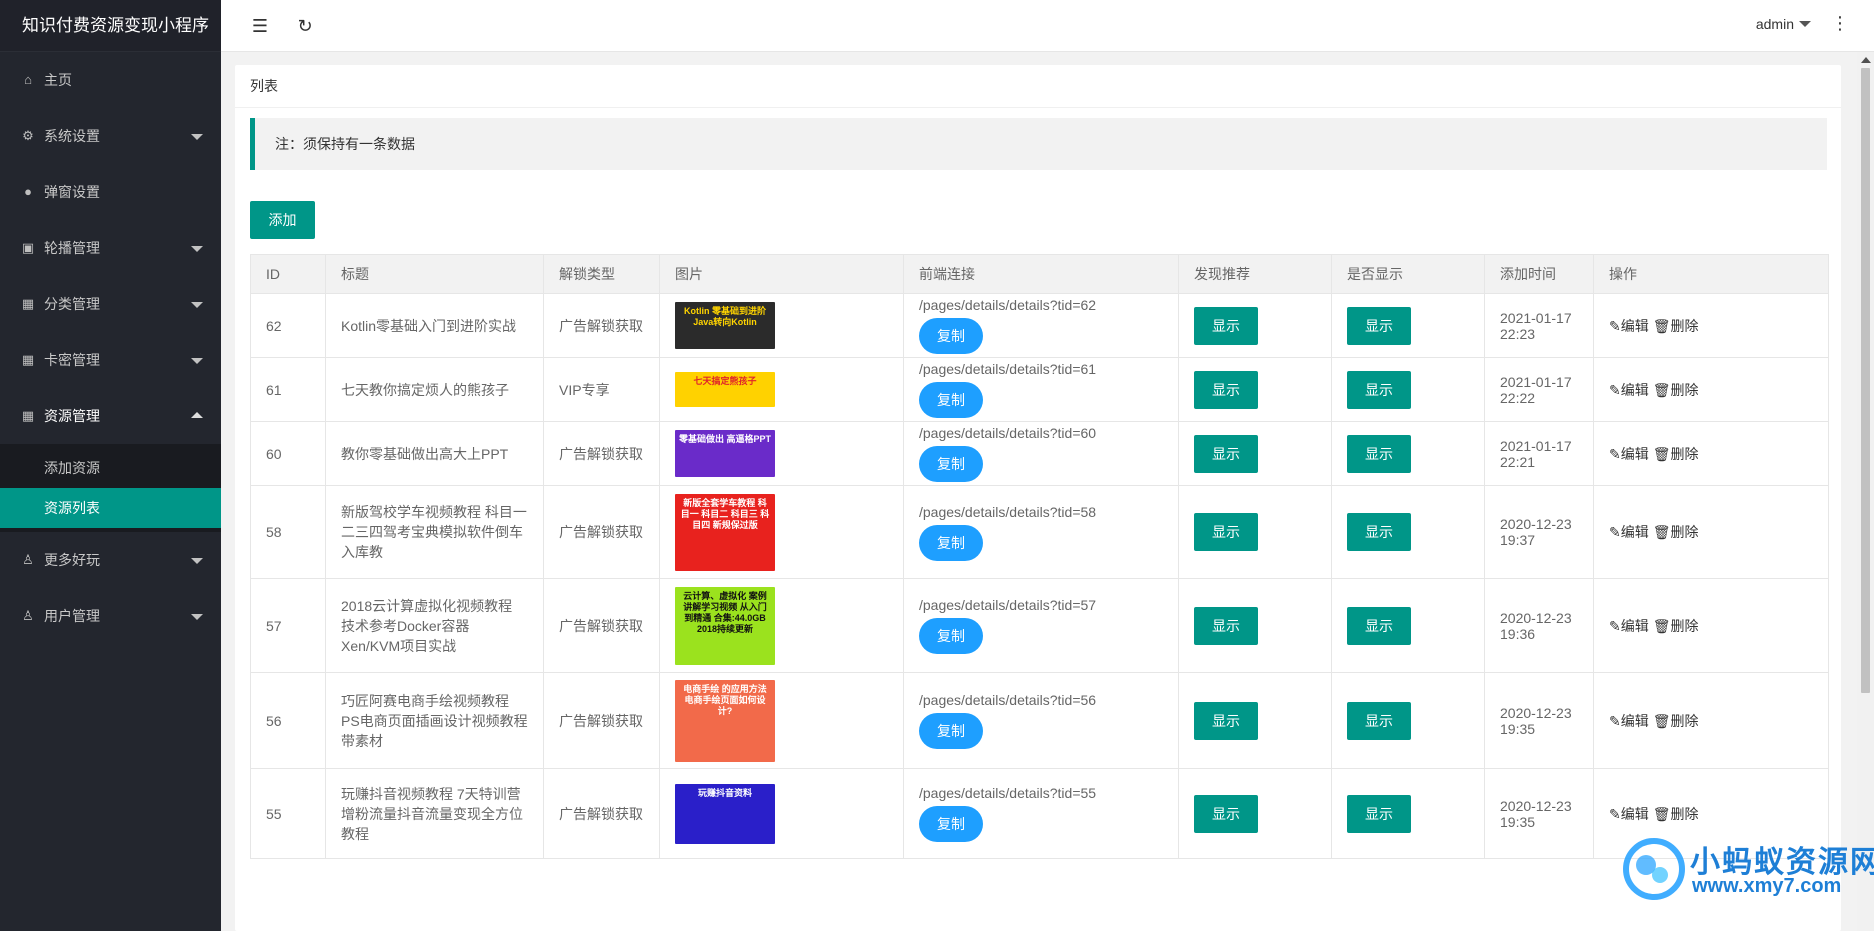 Image resolution: width=1874 pixels, height=931 pixels. What do you see at coordinates (1008, 433) in the screenshot?
I see `frontend-link-text: /pages/details/details?tid=60` at bounding box center [1008, 433].